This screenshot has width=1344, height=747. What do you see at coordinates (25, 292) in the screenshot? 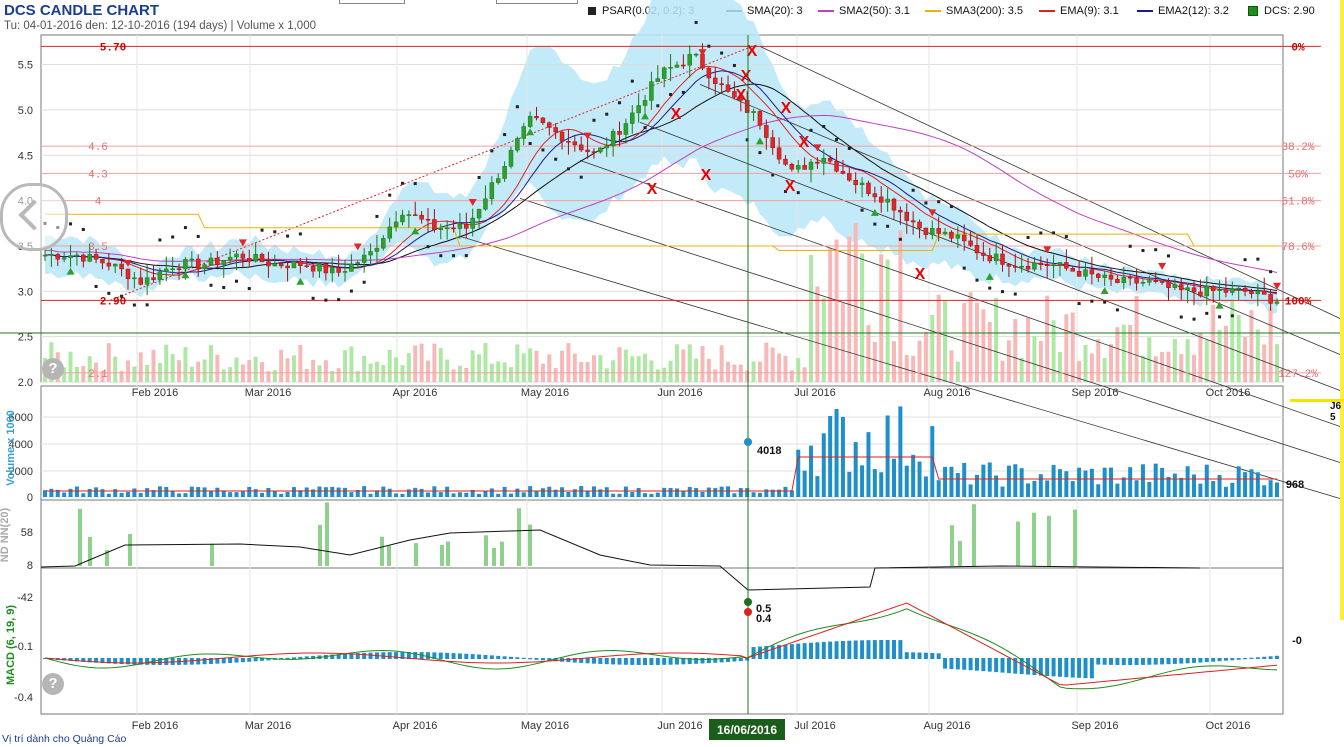
I see `price-tick-label: 3.0` at bounding box center [25, 292].